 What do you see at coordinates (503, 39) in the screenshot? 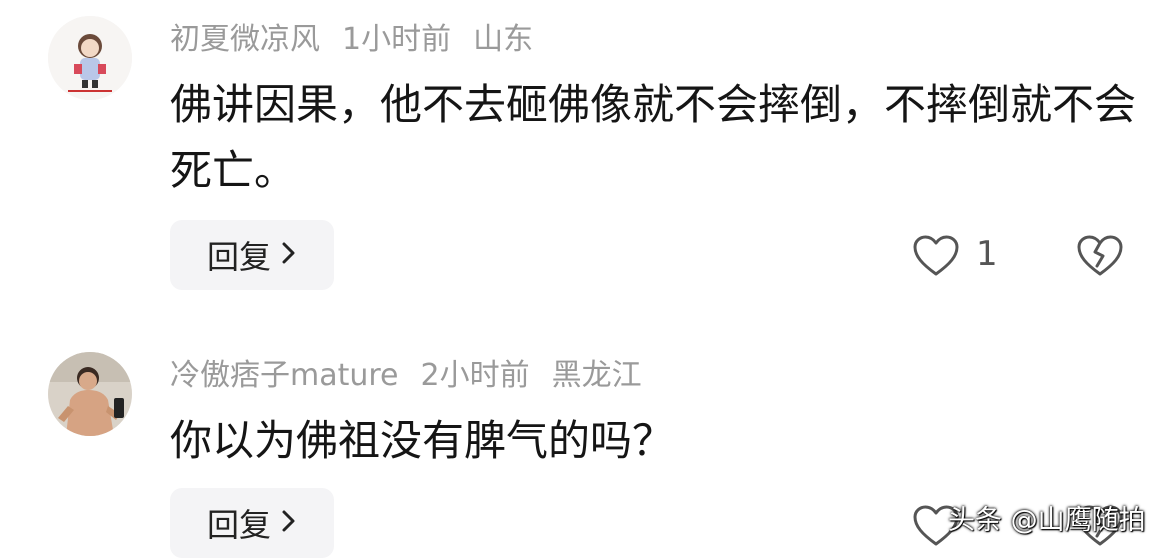
I see `location: 山东` at bounding box center [503, 39].